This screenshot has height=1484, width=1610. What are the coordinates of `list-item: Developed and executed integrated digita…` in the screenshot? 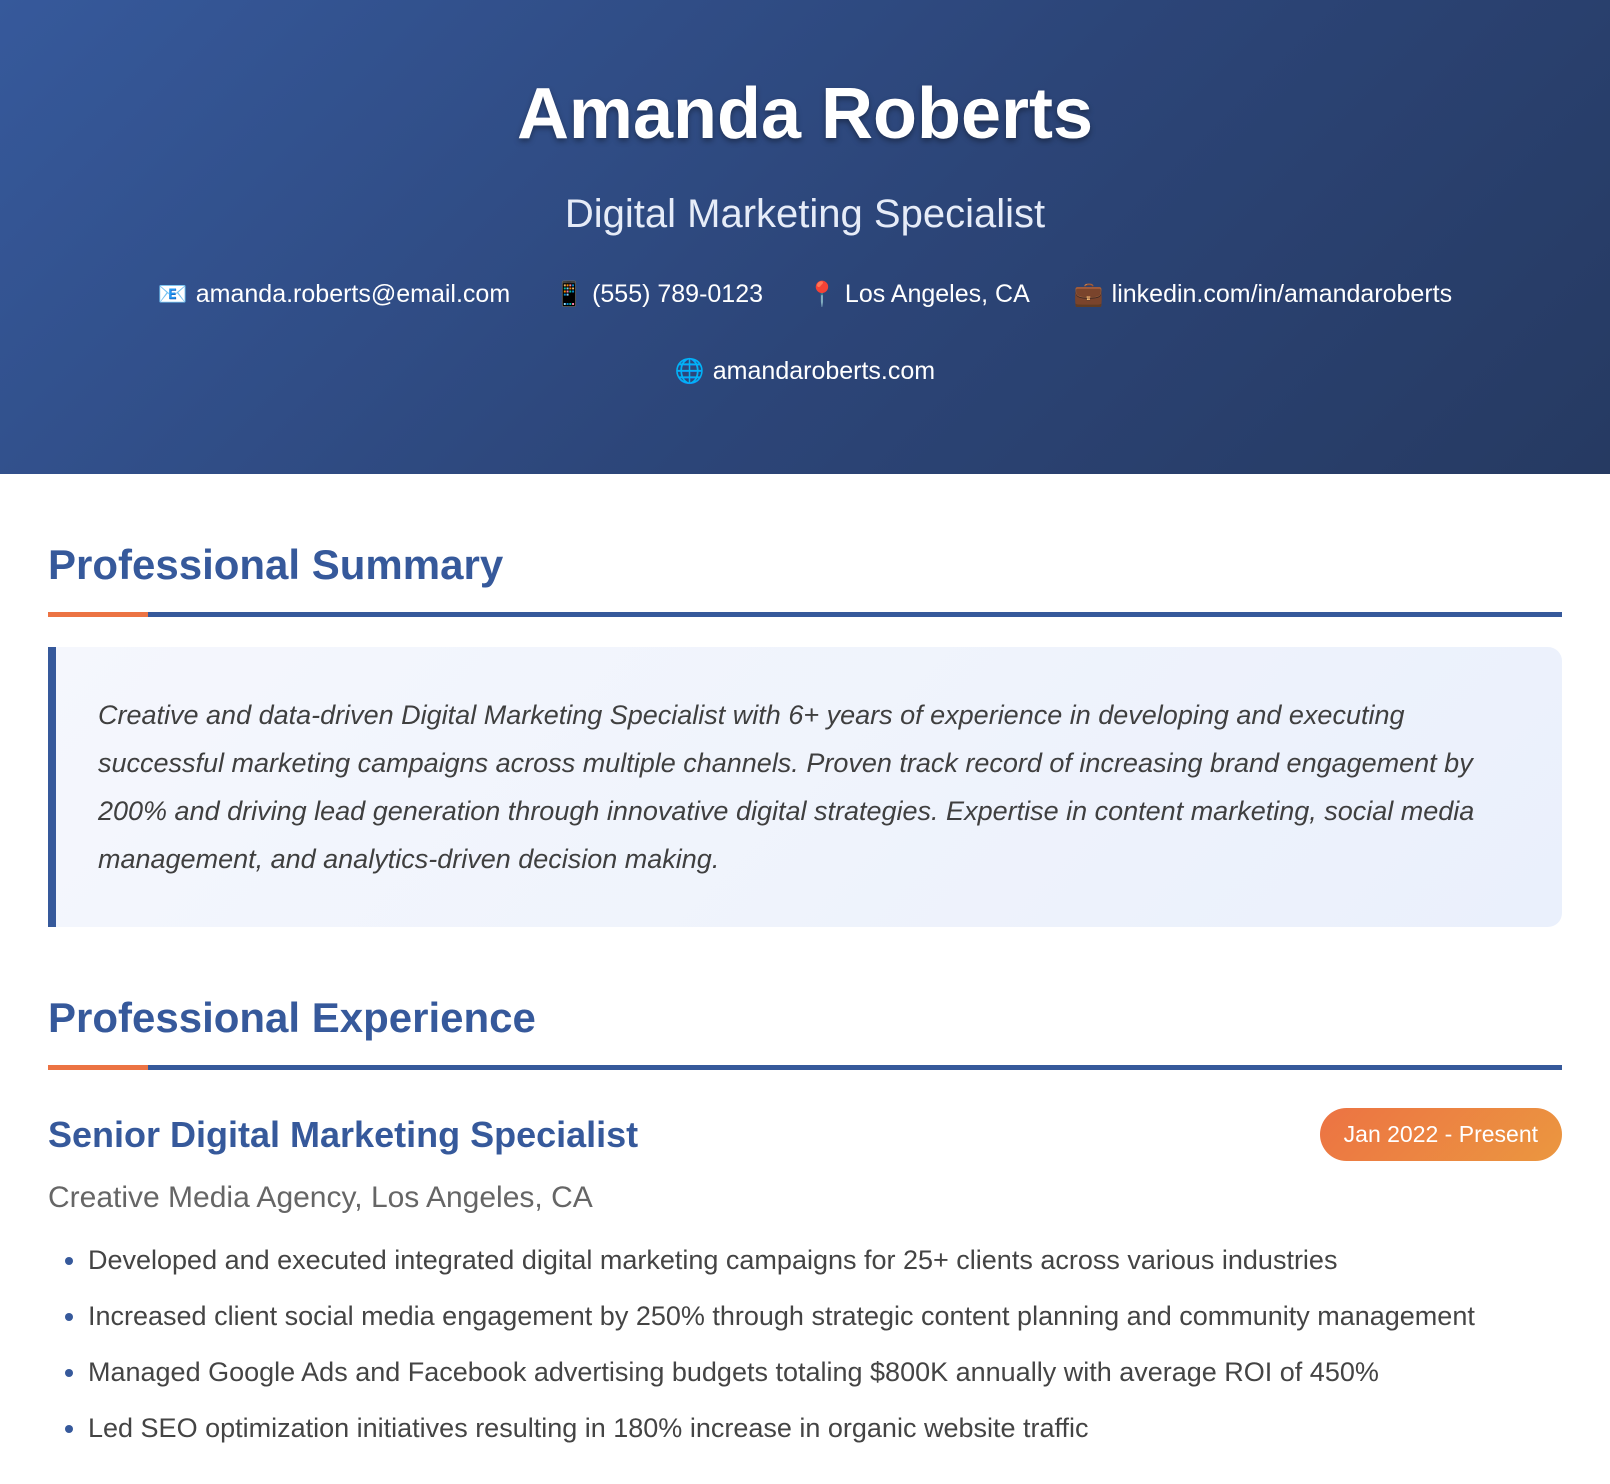 It's located at (825, 1260).